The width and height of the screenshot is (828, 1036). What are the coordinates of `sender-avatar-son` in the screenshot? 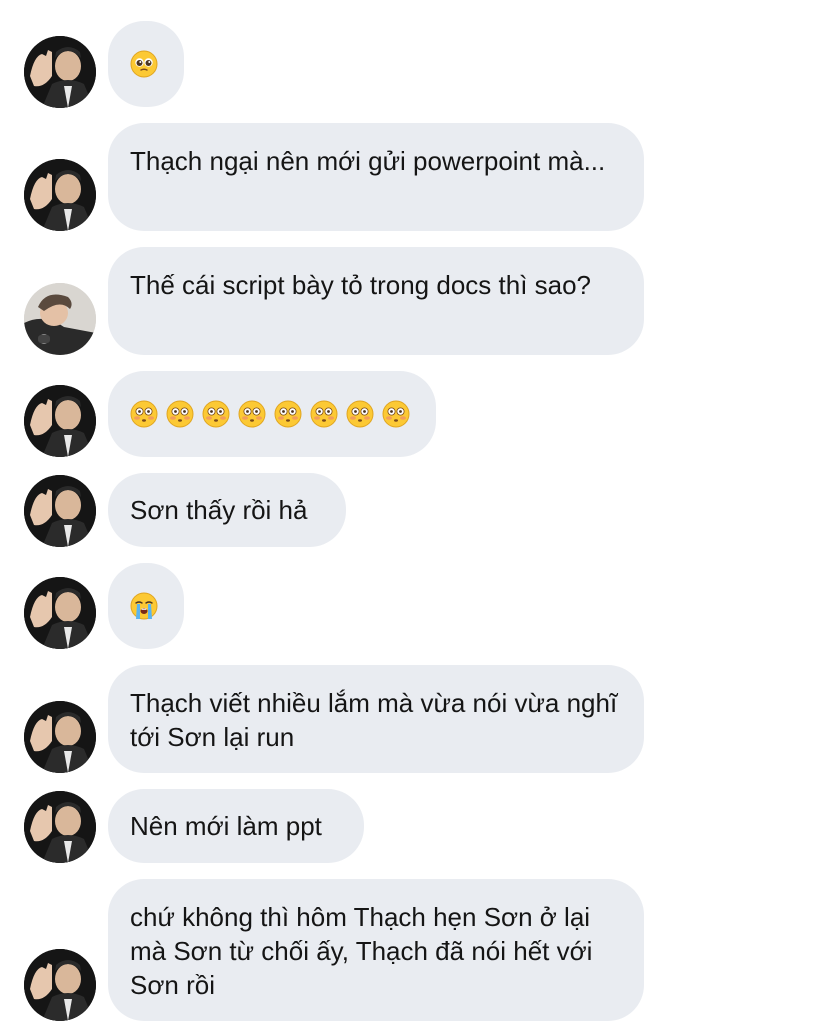 It's located at (60, 319).